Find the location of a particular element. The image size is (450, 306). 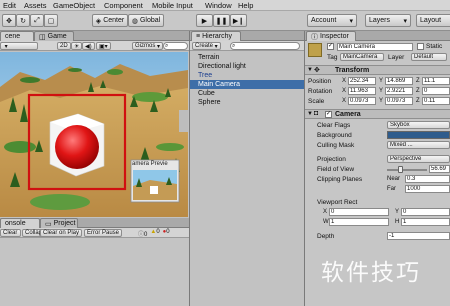

pause-icon: ❚❚ is located at coordinates (221, 21).